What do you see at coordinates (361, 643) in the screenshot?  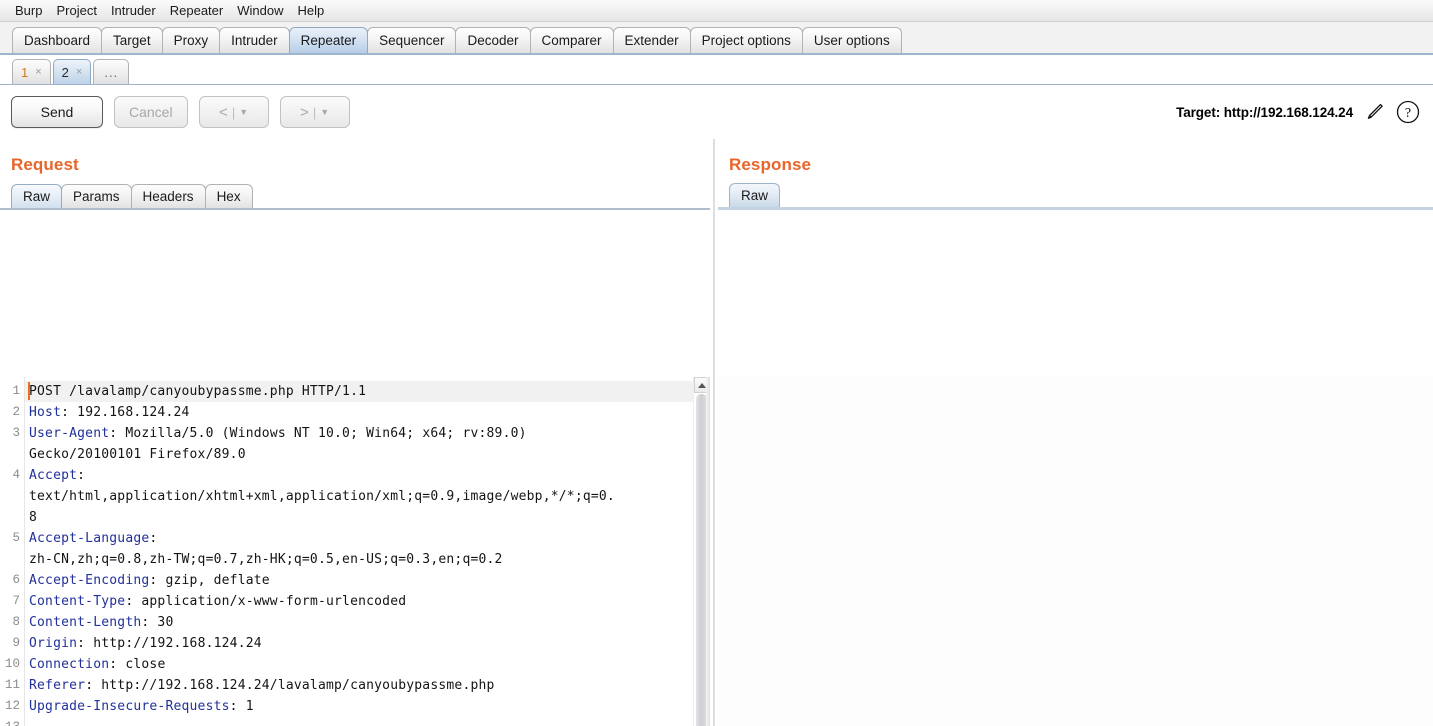 I see `code-line: Origin: http://192.168.124.24` at bounding box center [361, 643].